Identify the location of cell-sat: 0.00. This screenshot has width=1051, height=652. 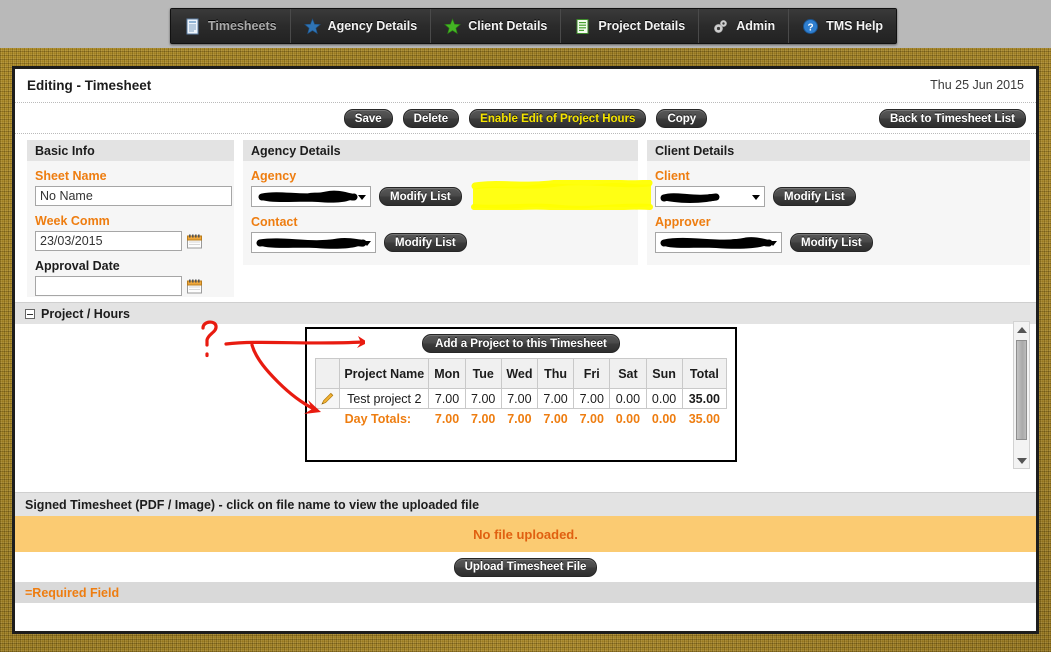
(628, 398).